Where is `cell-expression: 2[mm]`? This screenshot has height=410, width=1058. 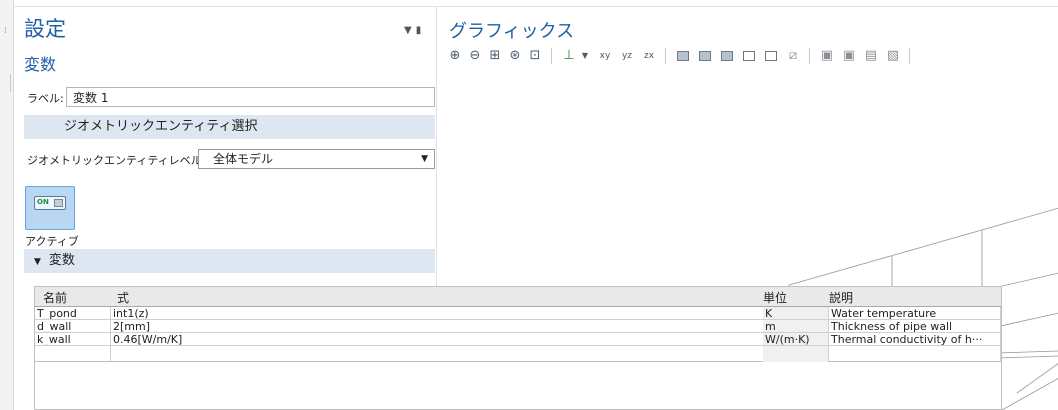 cell-expression: 2[mm] is located at coordinates (454, 326).